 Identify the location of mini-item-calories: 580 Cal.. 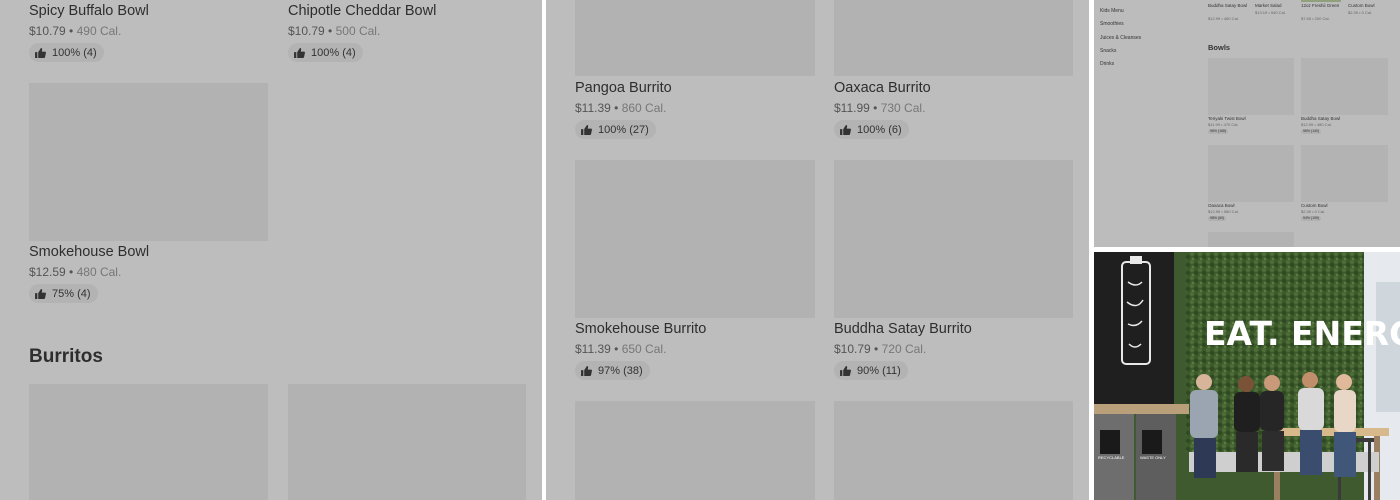
(1231, 211).